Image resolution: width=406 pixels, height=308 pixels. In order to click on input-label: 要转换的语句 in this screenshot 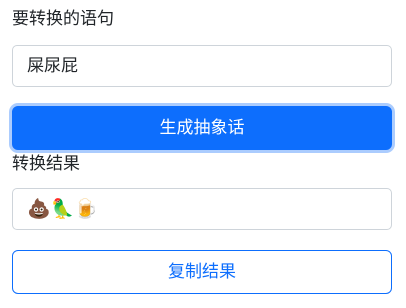, I will do `click(63, 19)`.